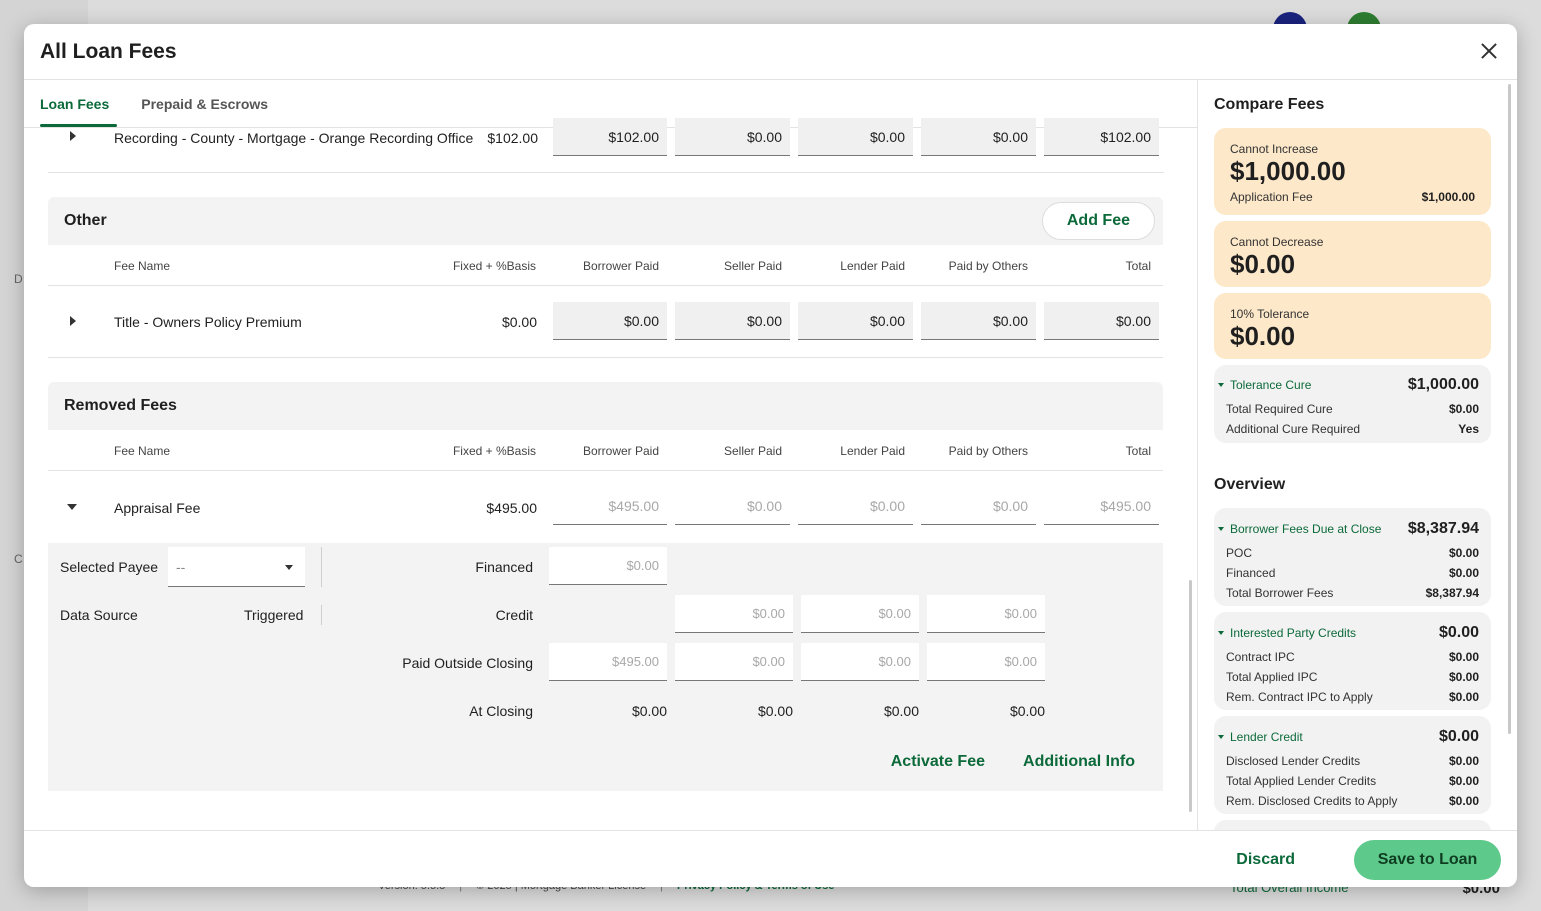 This screenshot has height=911, width=1541. Describe the element at coordinates (72, 507) in the screenshot. I see `collapse-icon` at that location.